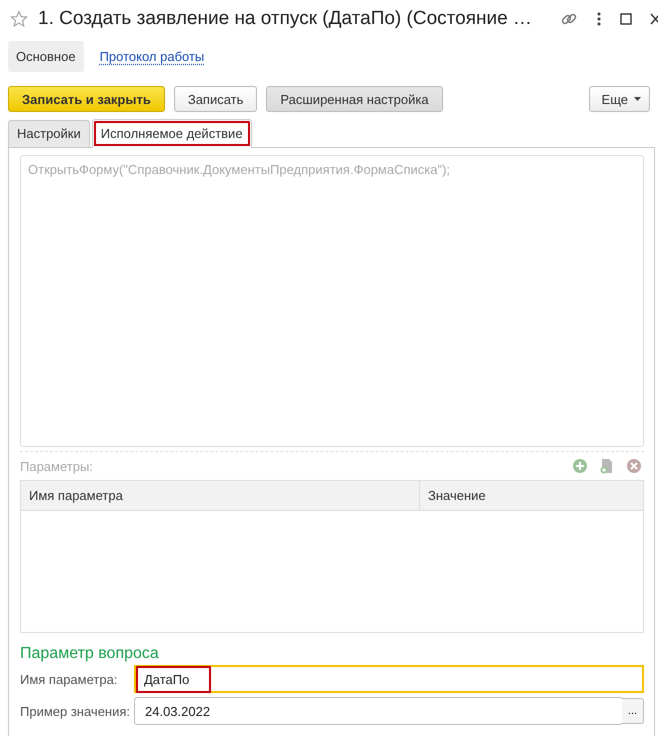 Image resolution: width=658 pixels, height=736 pixels. Describe the element at coordinates (172, 133) in the screenshot. I see `tab: Исполняемое действие` at that location.